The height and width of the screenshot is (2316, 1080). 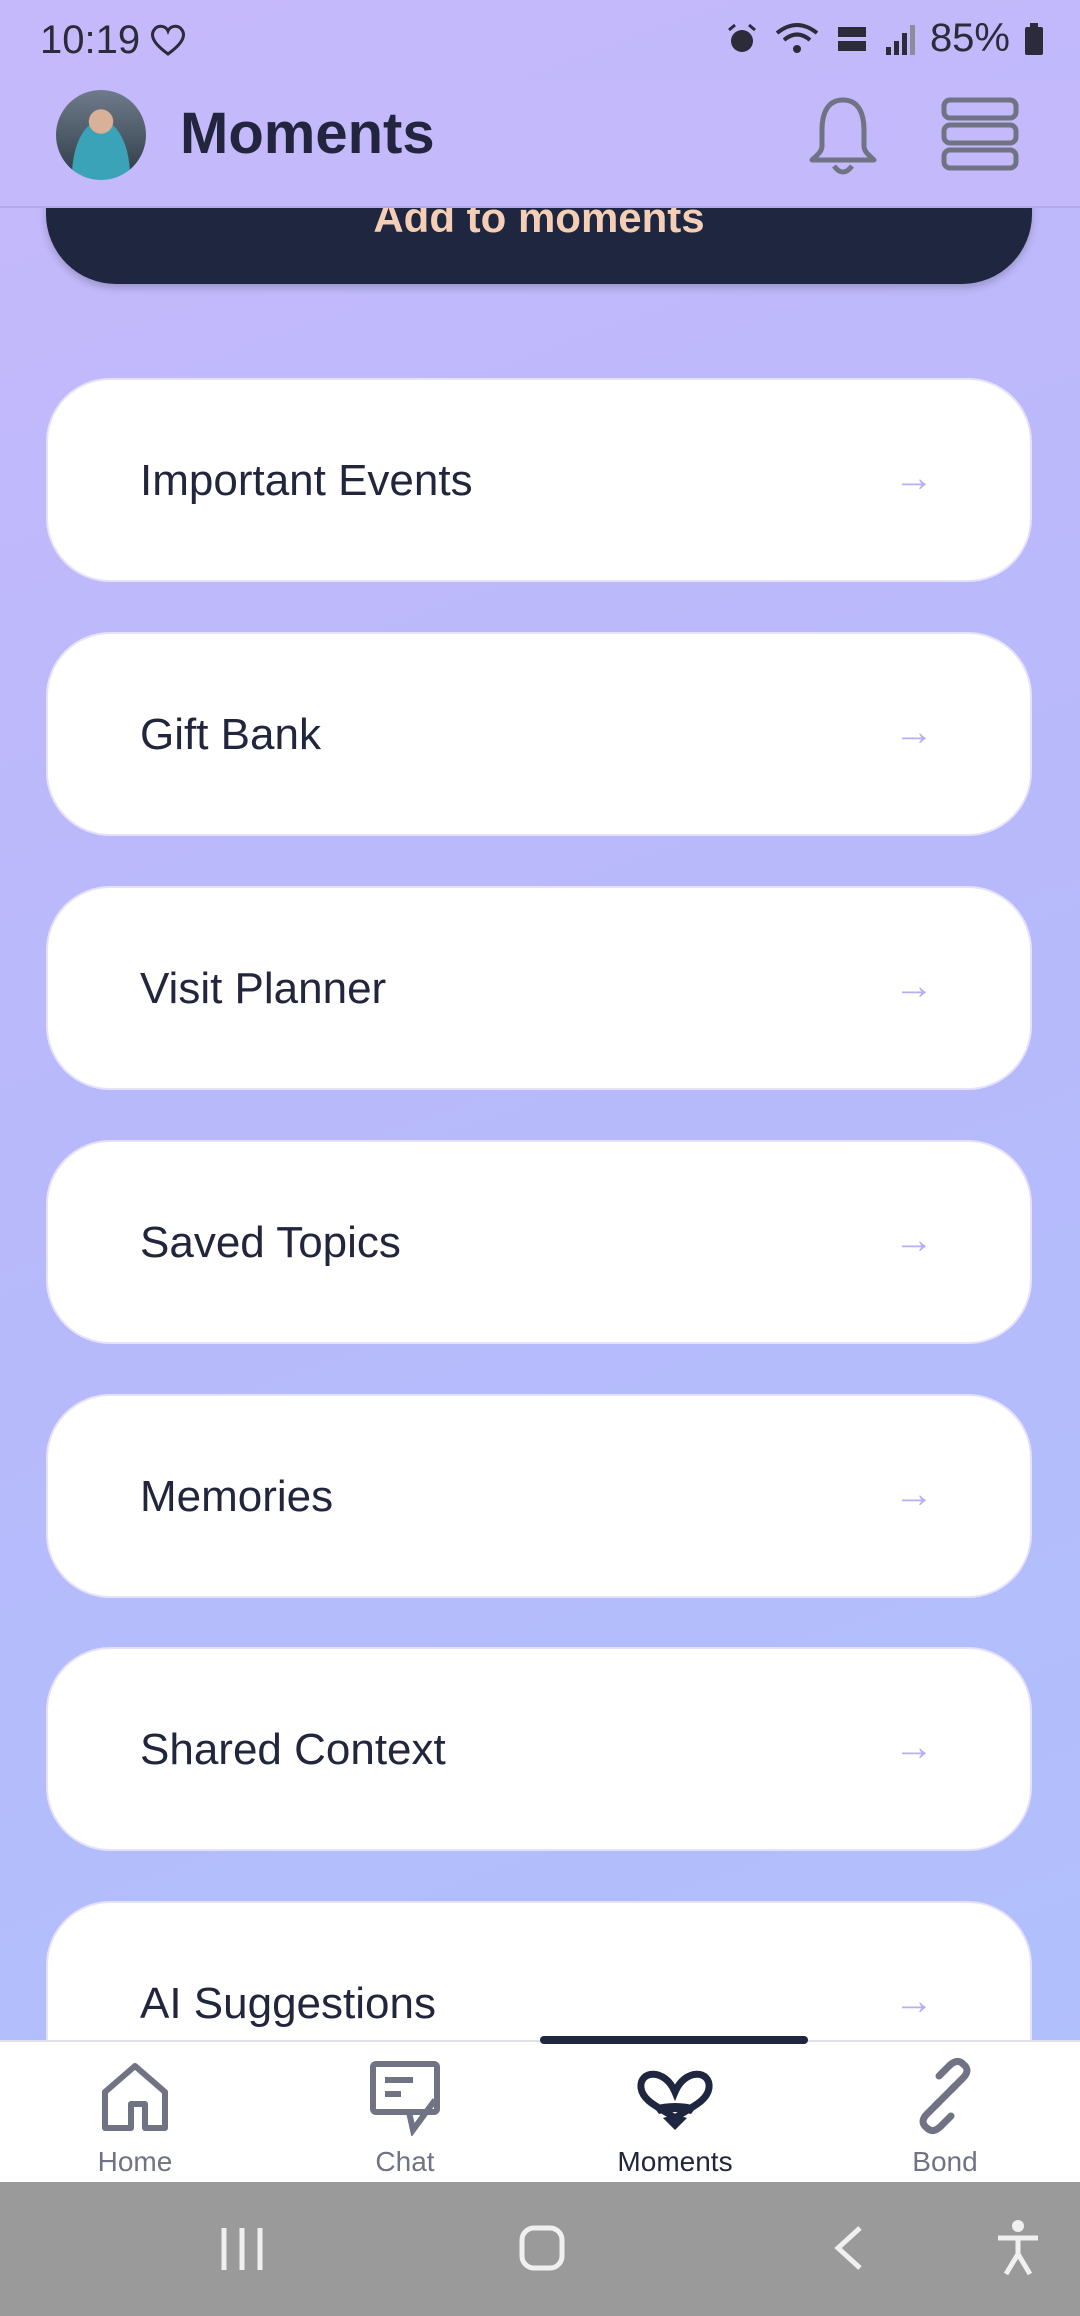 I want to click on accessibility-icon, so click(x=1018, y=2248).